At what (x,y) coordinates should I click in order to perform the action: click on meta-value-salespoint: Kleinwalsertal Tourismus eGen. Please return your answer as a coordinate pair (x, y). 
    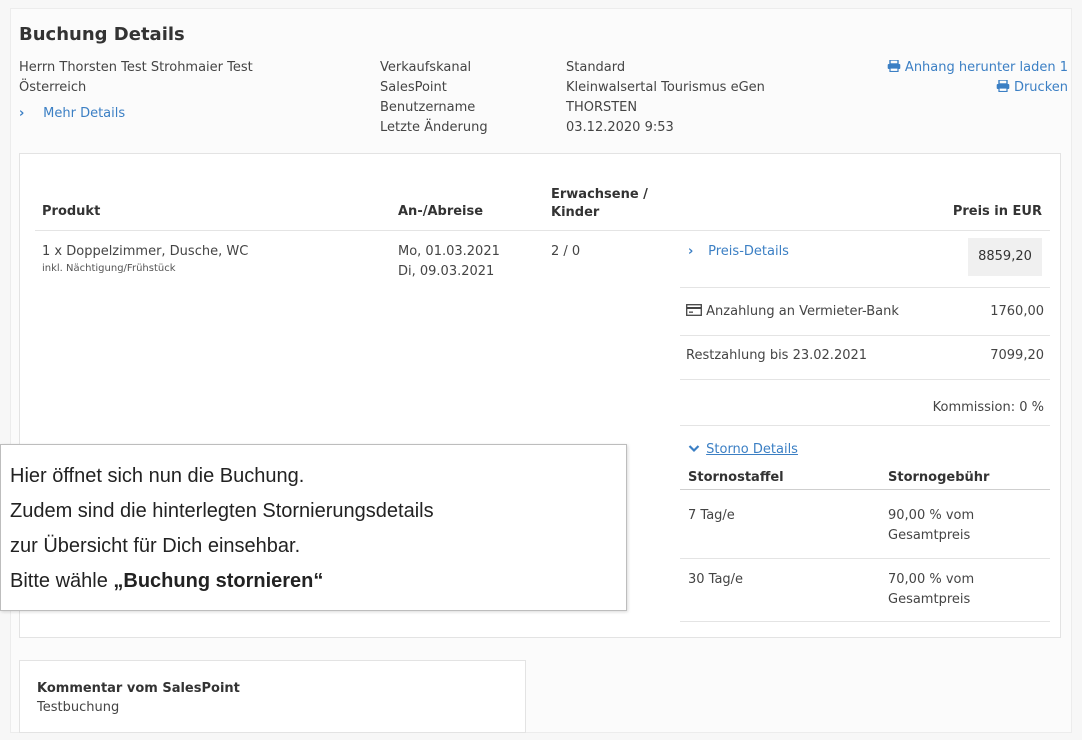
    Looking at the image, I should click on (665, 87).